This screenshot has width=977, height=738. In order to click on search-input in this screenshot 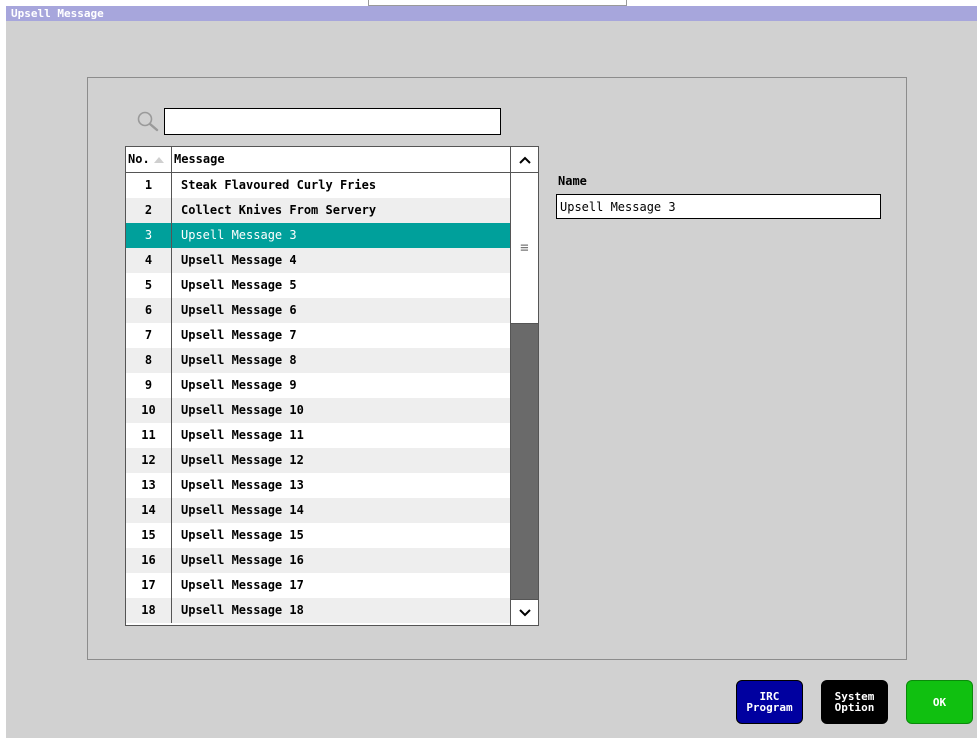, I will do `click(332, 121)`.